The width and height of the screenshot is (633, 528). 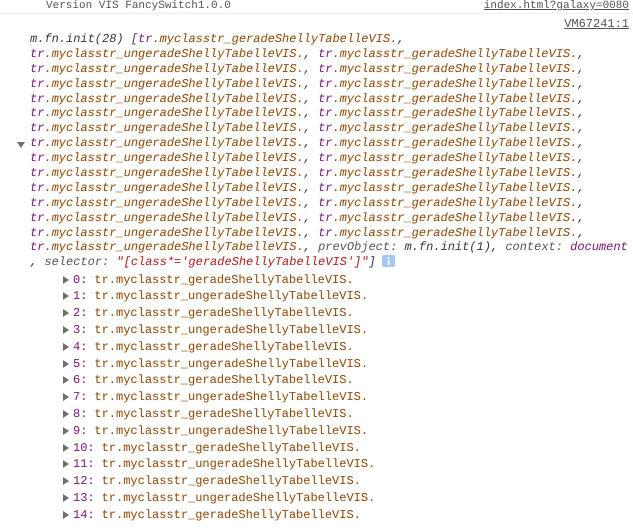 What do you see at coordinates (84, 515) in the screenshot?
I see `array-index: 14:` at bounding box center [84, 515].